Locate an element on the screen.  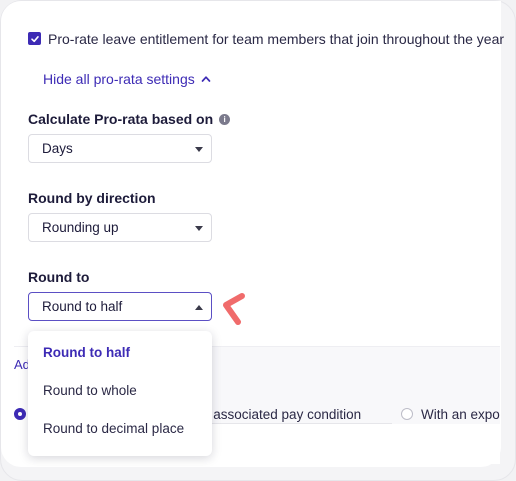
pay-condition-option: e associated pay condition is located at coordinates (282, 414).